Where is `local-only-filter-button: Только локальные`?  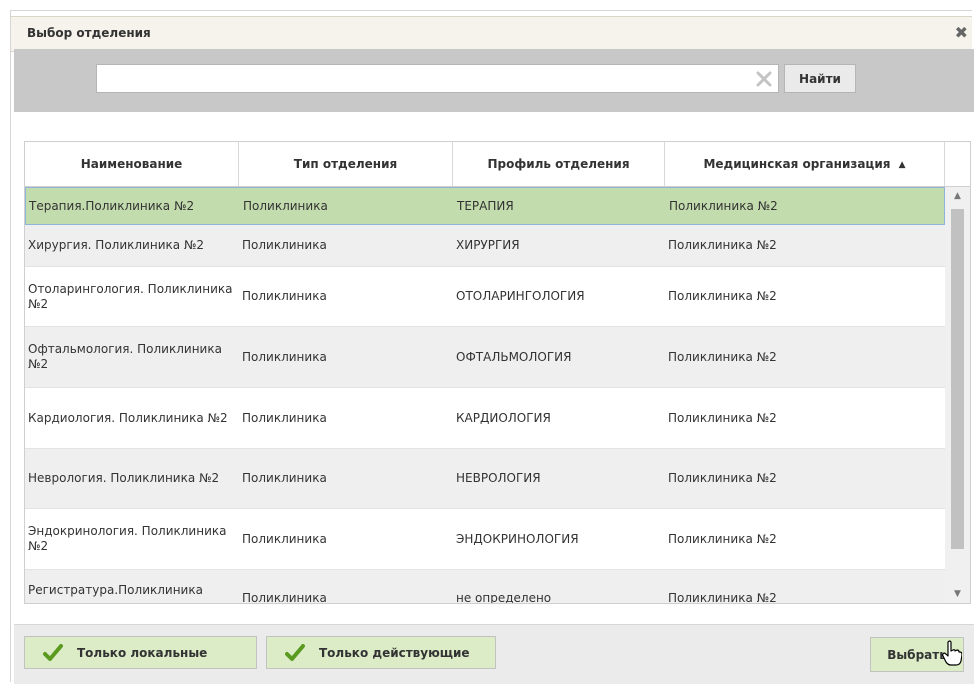 local-only-filter-button: Только локальные is located at coordinates (140, 652).